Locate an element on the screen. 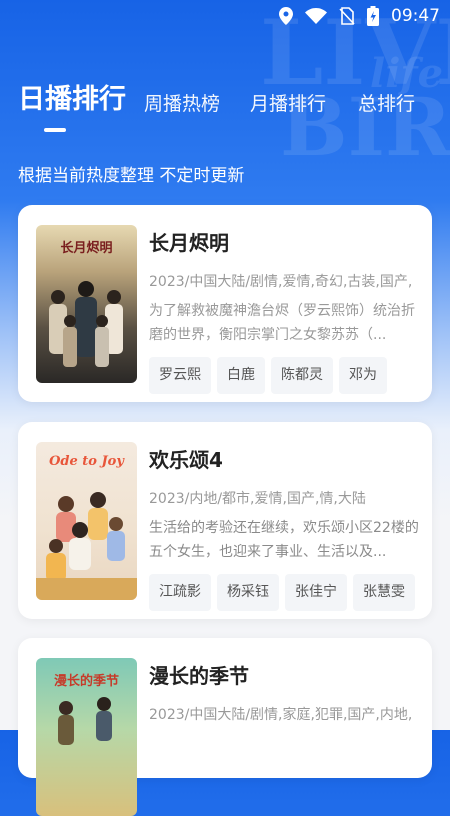  show-title: 长月烬明 is located at coordinates (285, 241).